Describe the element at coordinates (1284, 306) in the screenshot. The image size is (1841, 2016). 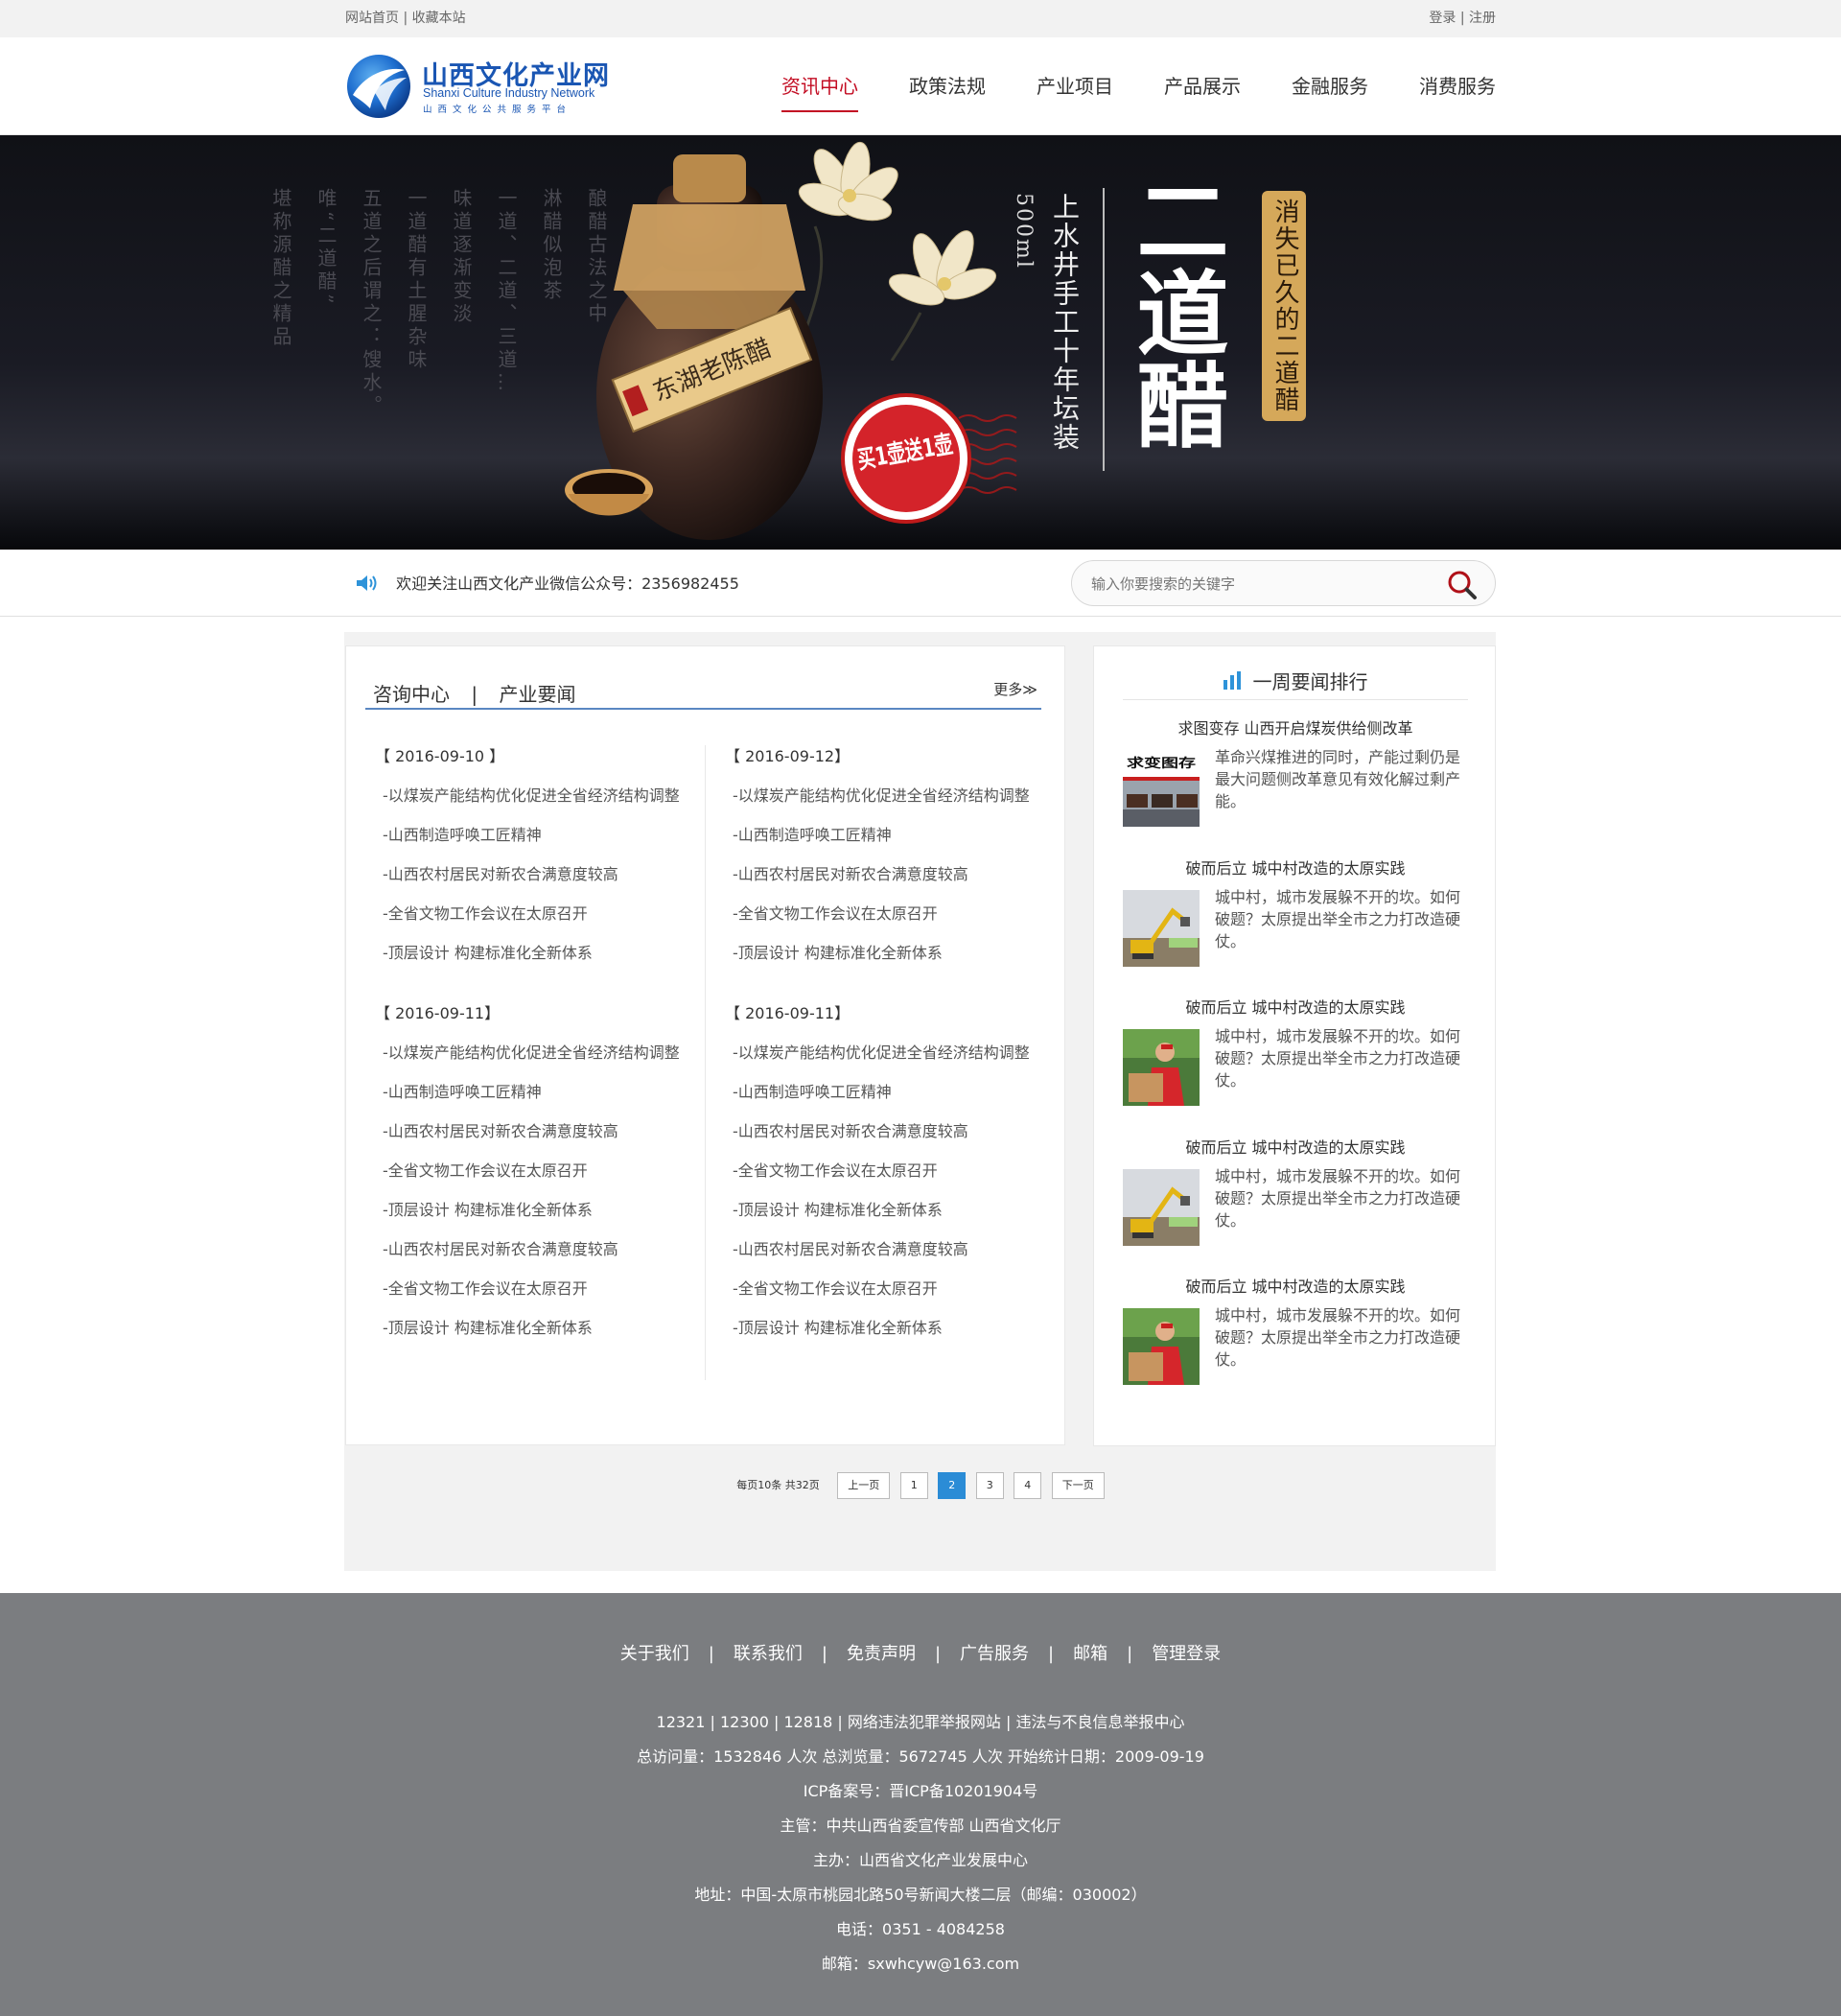
I see `banner-tag: 消失已久的二道醋` at that location.